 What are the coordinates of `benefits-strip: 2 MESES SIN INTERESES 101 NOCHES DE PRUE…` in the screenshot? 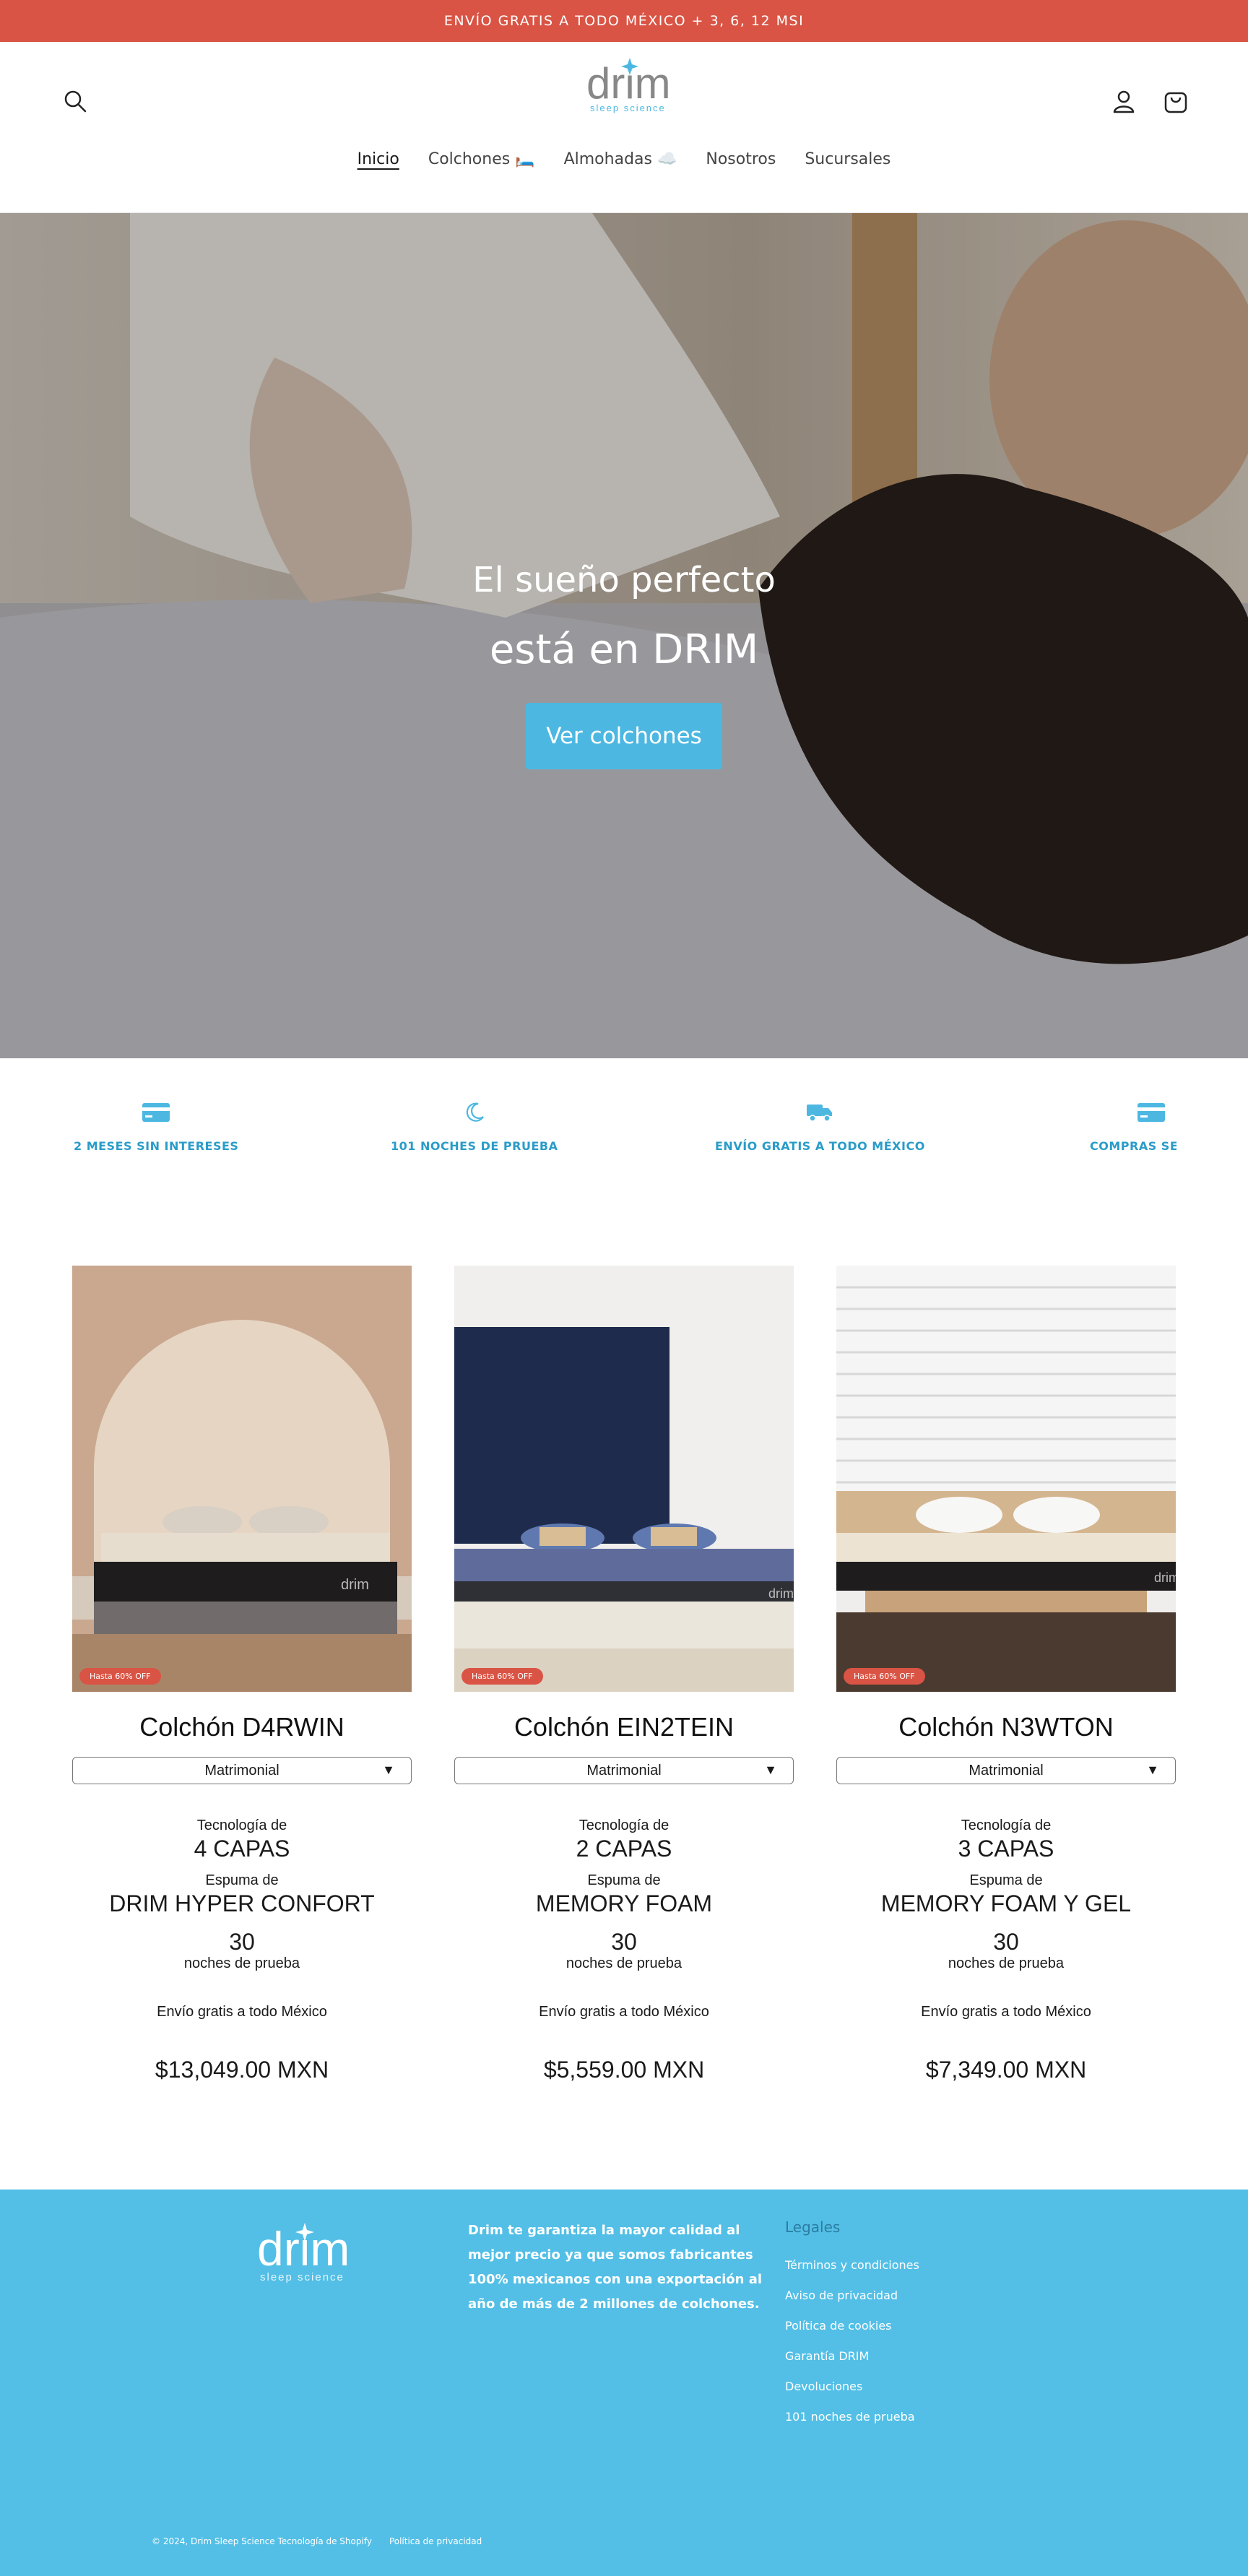 It's located at (624, 1152).